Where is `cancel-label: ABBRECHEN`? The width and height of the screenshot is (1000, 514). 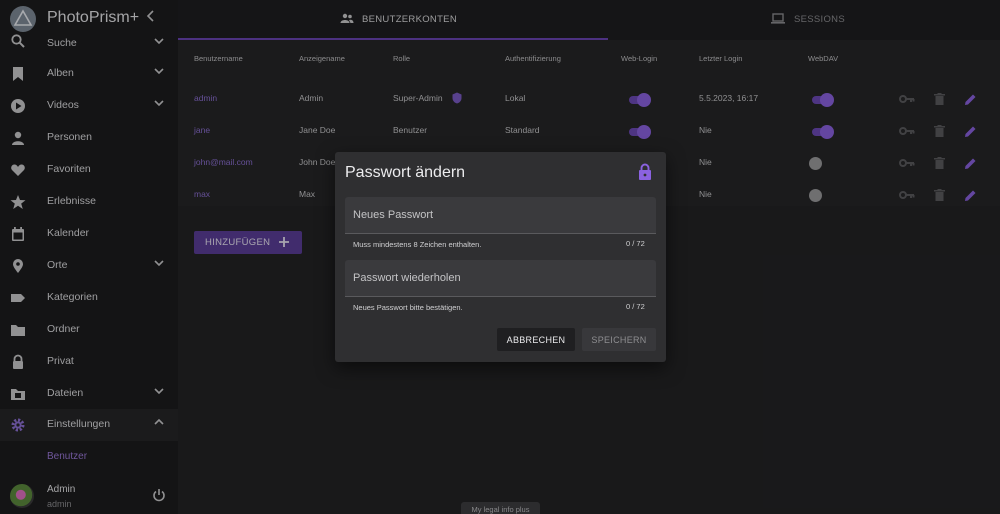 cancel-label: ABBRECHEN is located at coordinates (536, 340).